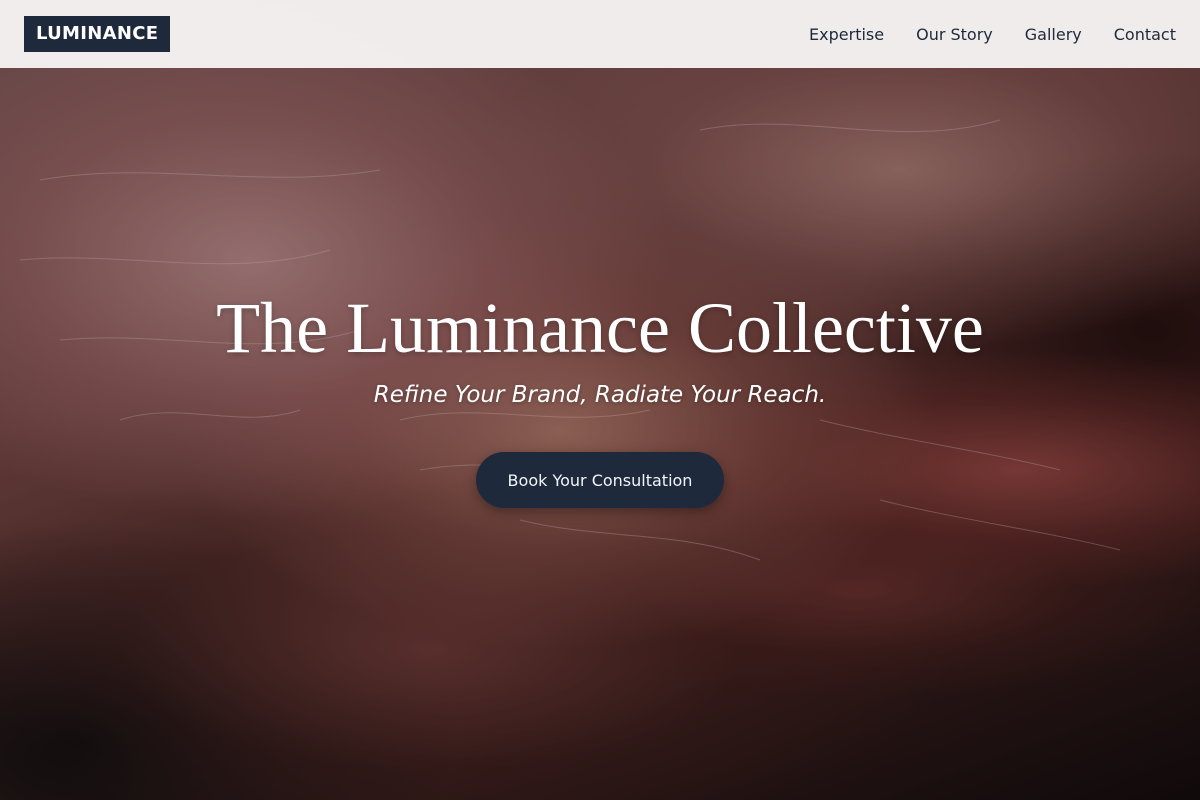  I want to click on nav-link-expertise: Expertise, so click(846, 34).